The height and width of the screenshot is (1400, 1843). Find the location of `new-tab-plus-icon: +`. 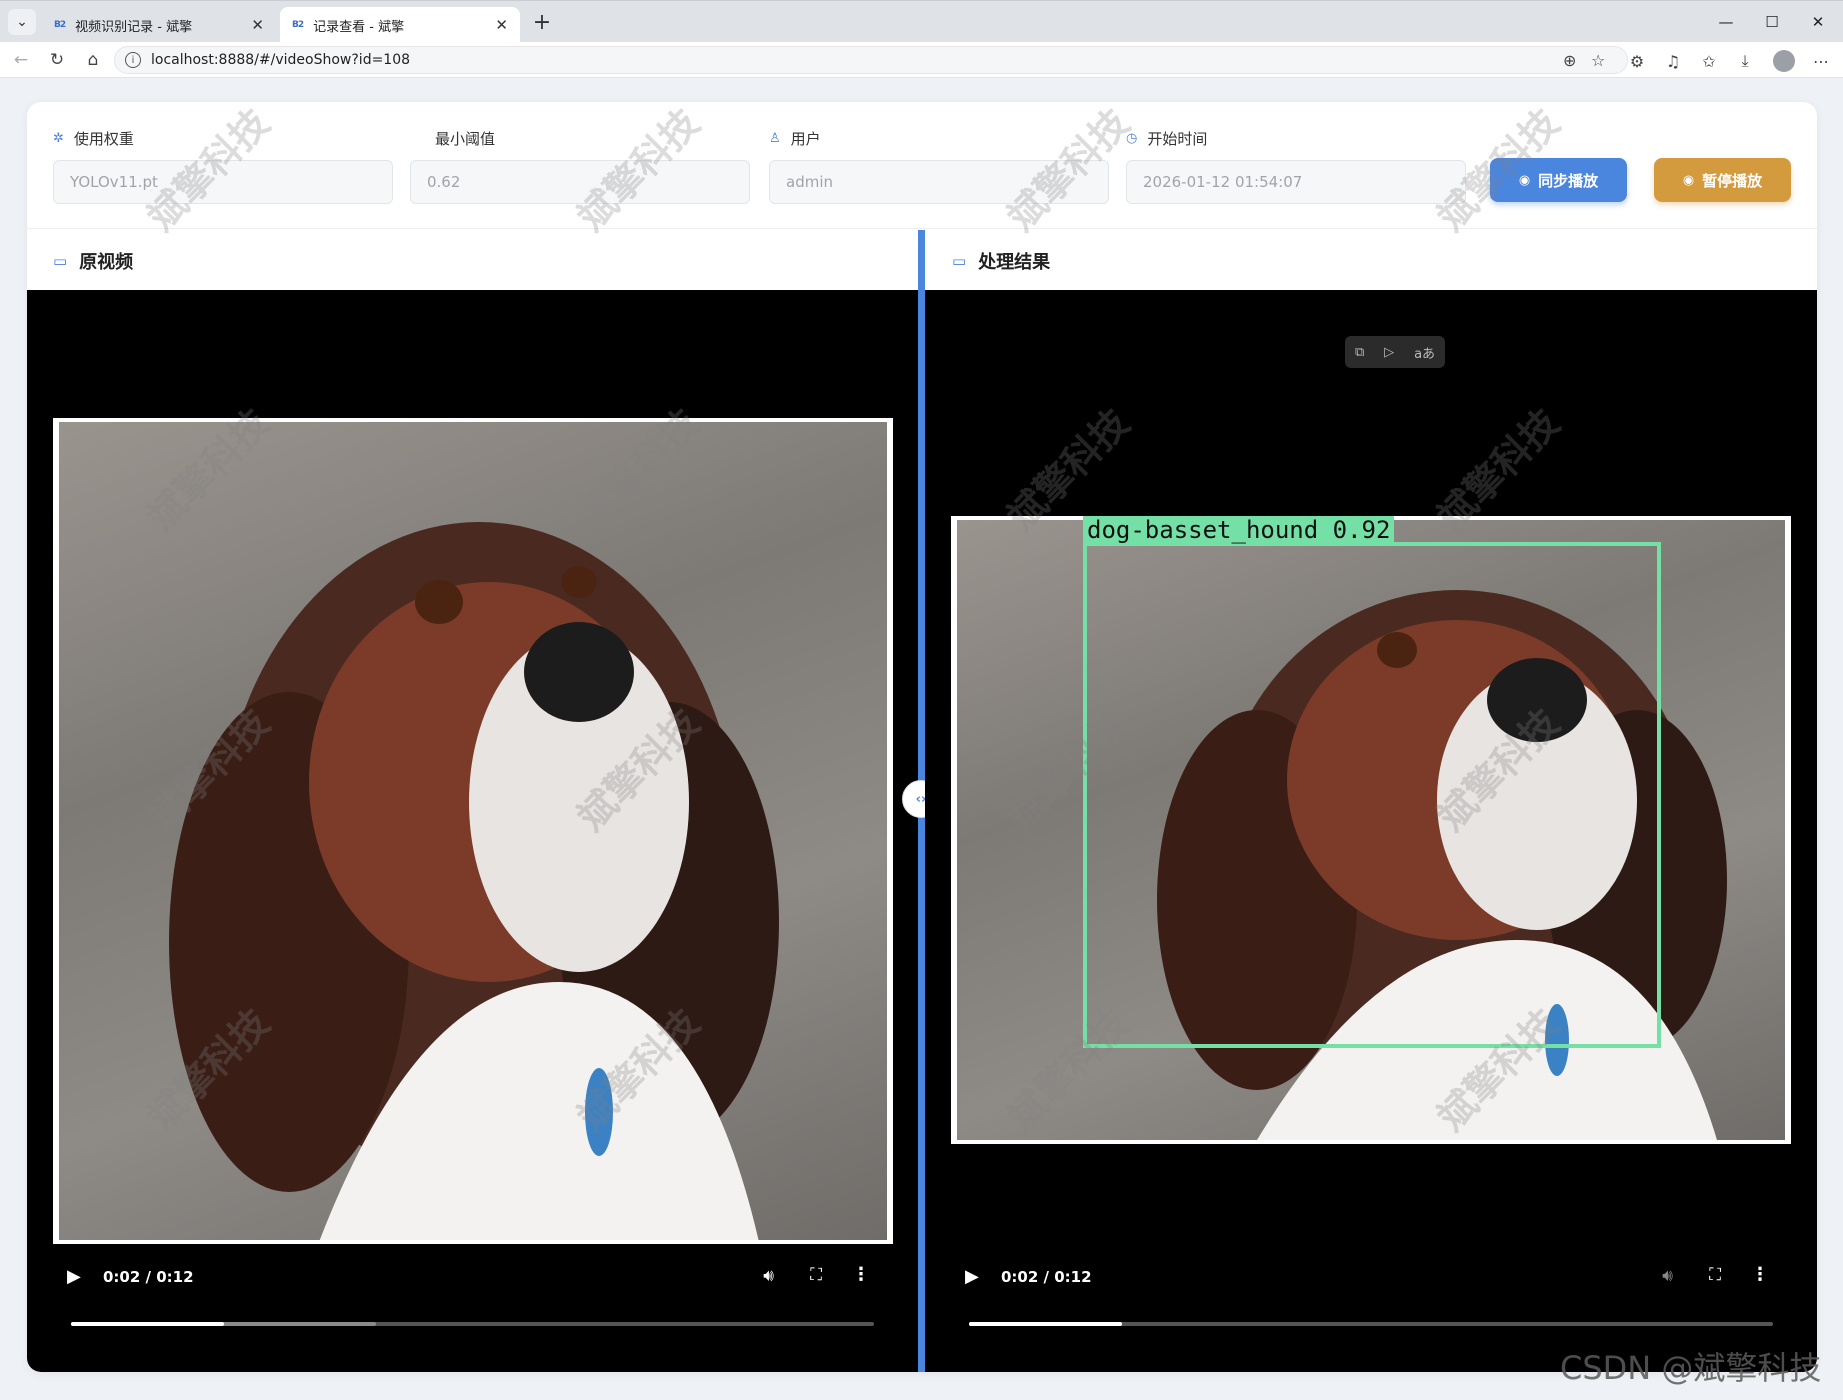

new-tab-plus-icon: + is located at coordinates (542, 22).